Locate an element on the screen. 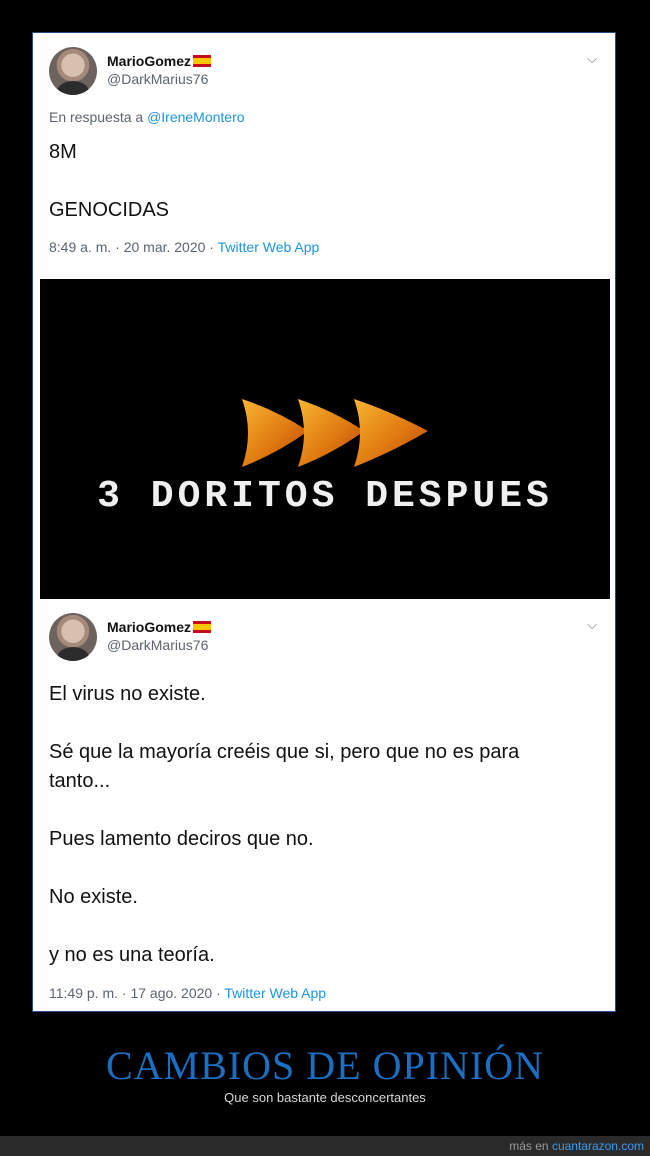  timestamp: 11:49 p. m. · 17 ago. 2020 · is located at coordinates (135, 993).